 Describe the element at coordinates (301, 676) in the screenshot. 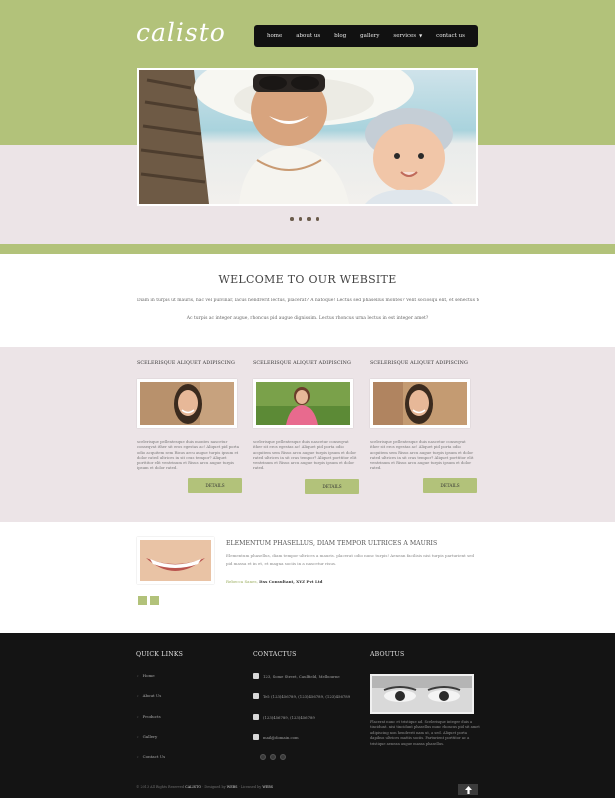

I see `contact-address-text: 123, Some Street, Caulfield, Melbourne` at that location.